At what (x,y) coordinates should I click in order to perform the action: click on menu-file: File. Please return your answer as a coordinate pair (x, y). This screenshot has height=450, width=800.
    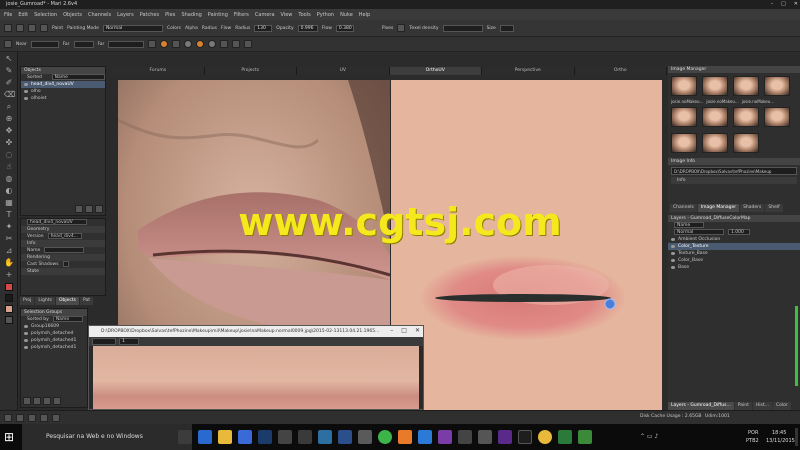
    Looking at the image, I should click on (8, 15).